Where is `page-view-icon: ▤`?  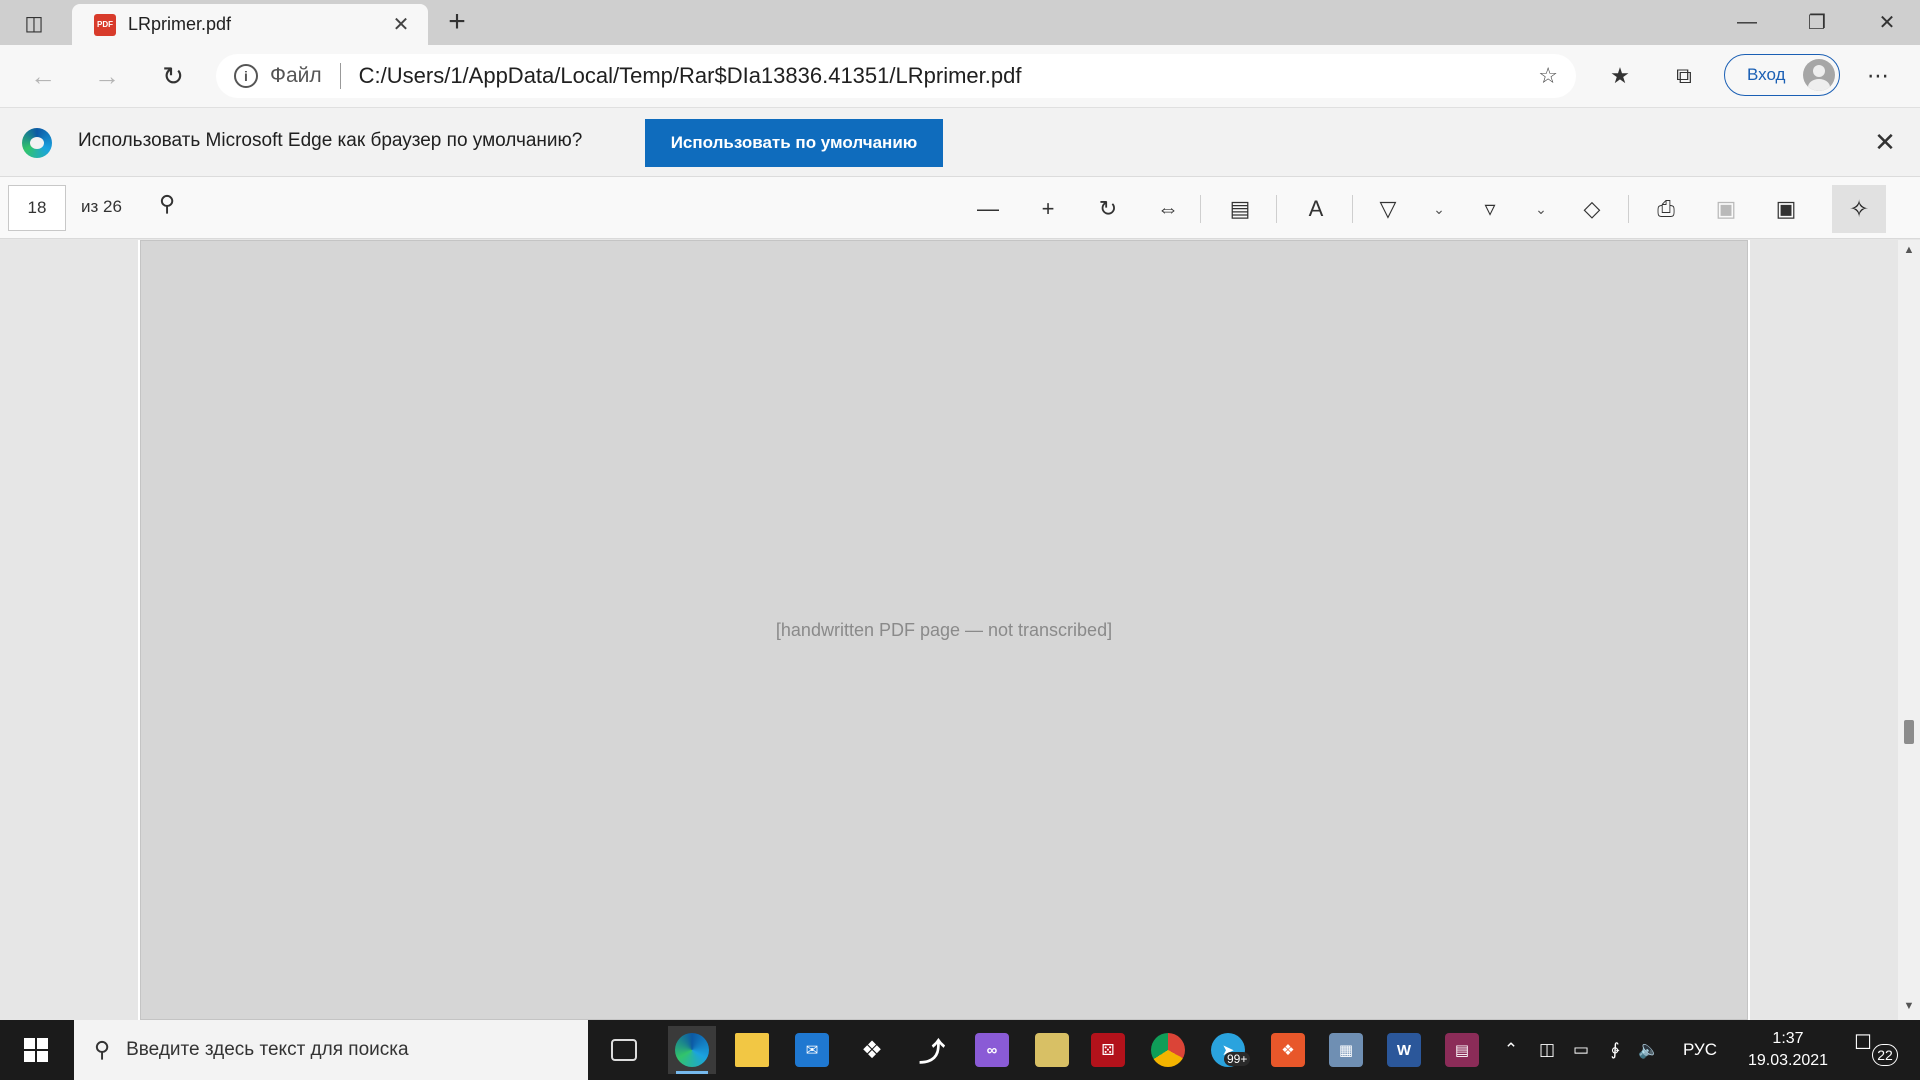
page-view-icon: ▤ is located at coordinates (1240, 209).